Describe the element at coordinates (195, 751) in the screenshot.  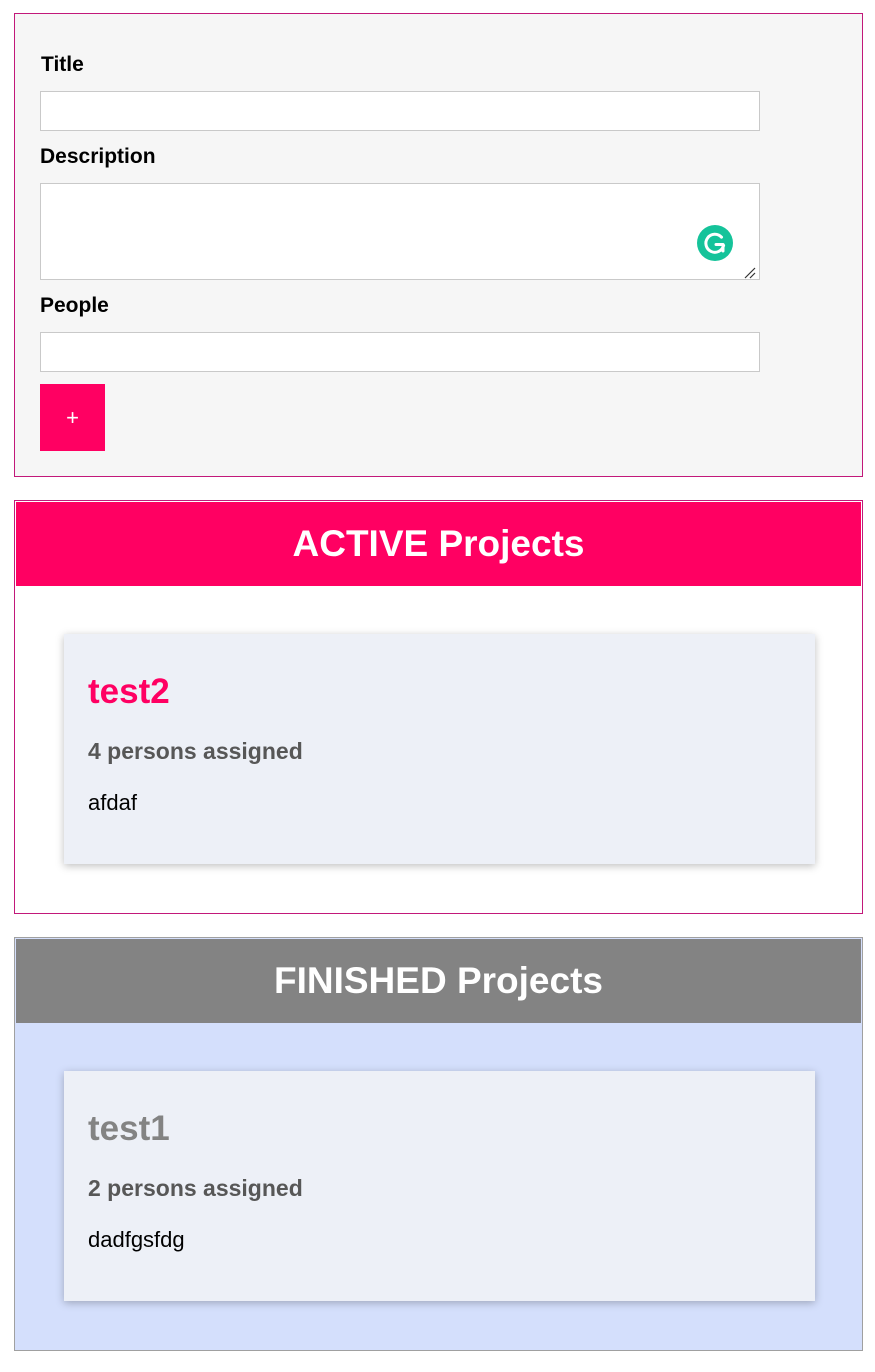
I see `project-persons: 4 persons assigned` at that location.